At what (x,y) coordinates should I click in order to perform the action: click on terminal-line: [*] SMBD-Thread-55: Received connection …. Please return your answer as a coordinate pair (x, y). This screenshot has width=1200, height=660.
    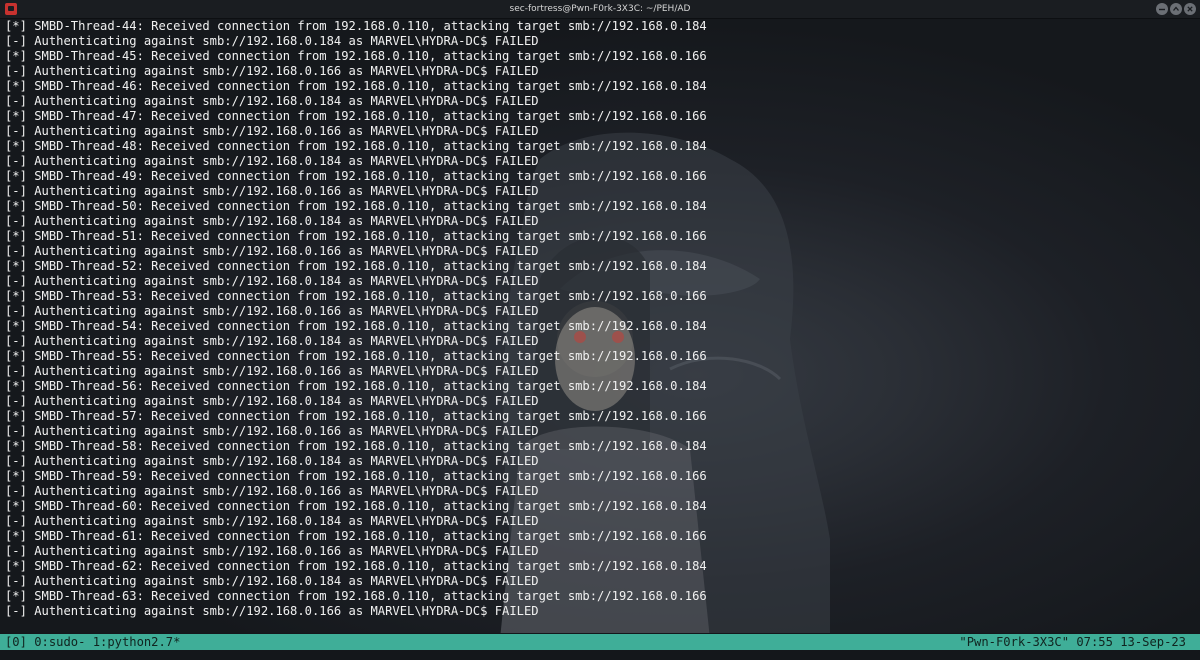
    Looking at the image, I should click on (356, 356).